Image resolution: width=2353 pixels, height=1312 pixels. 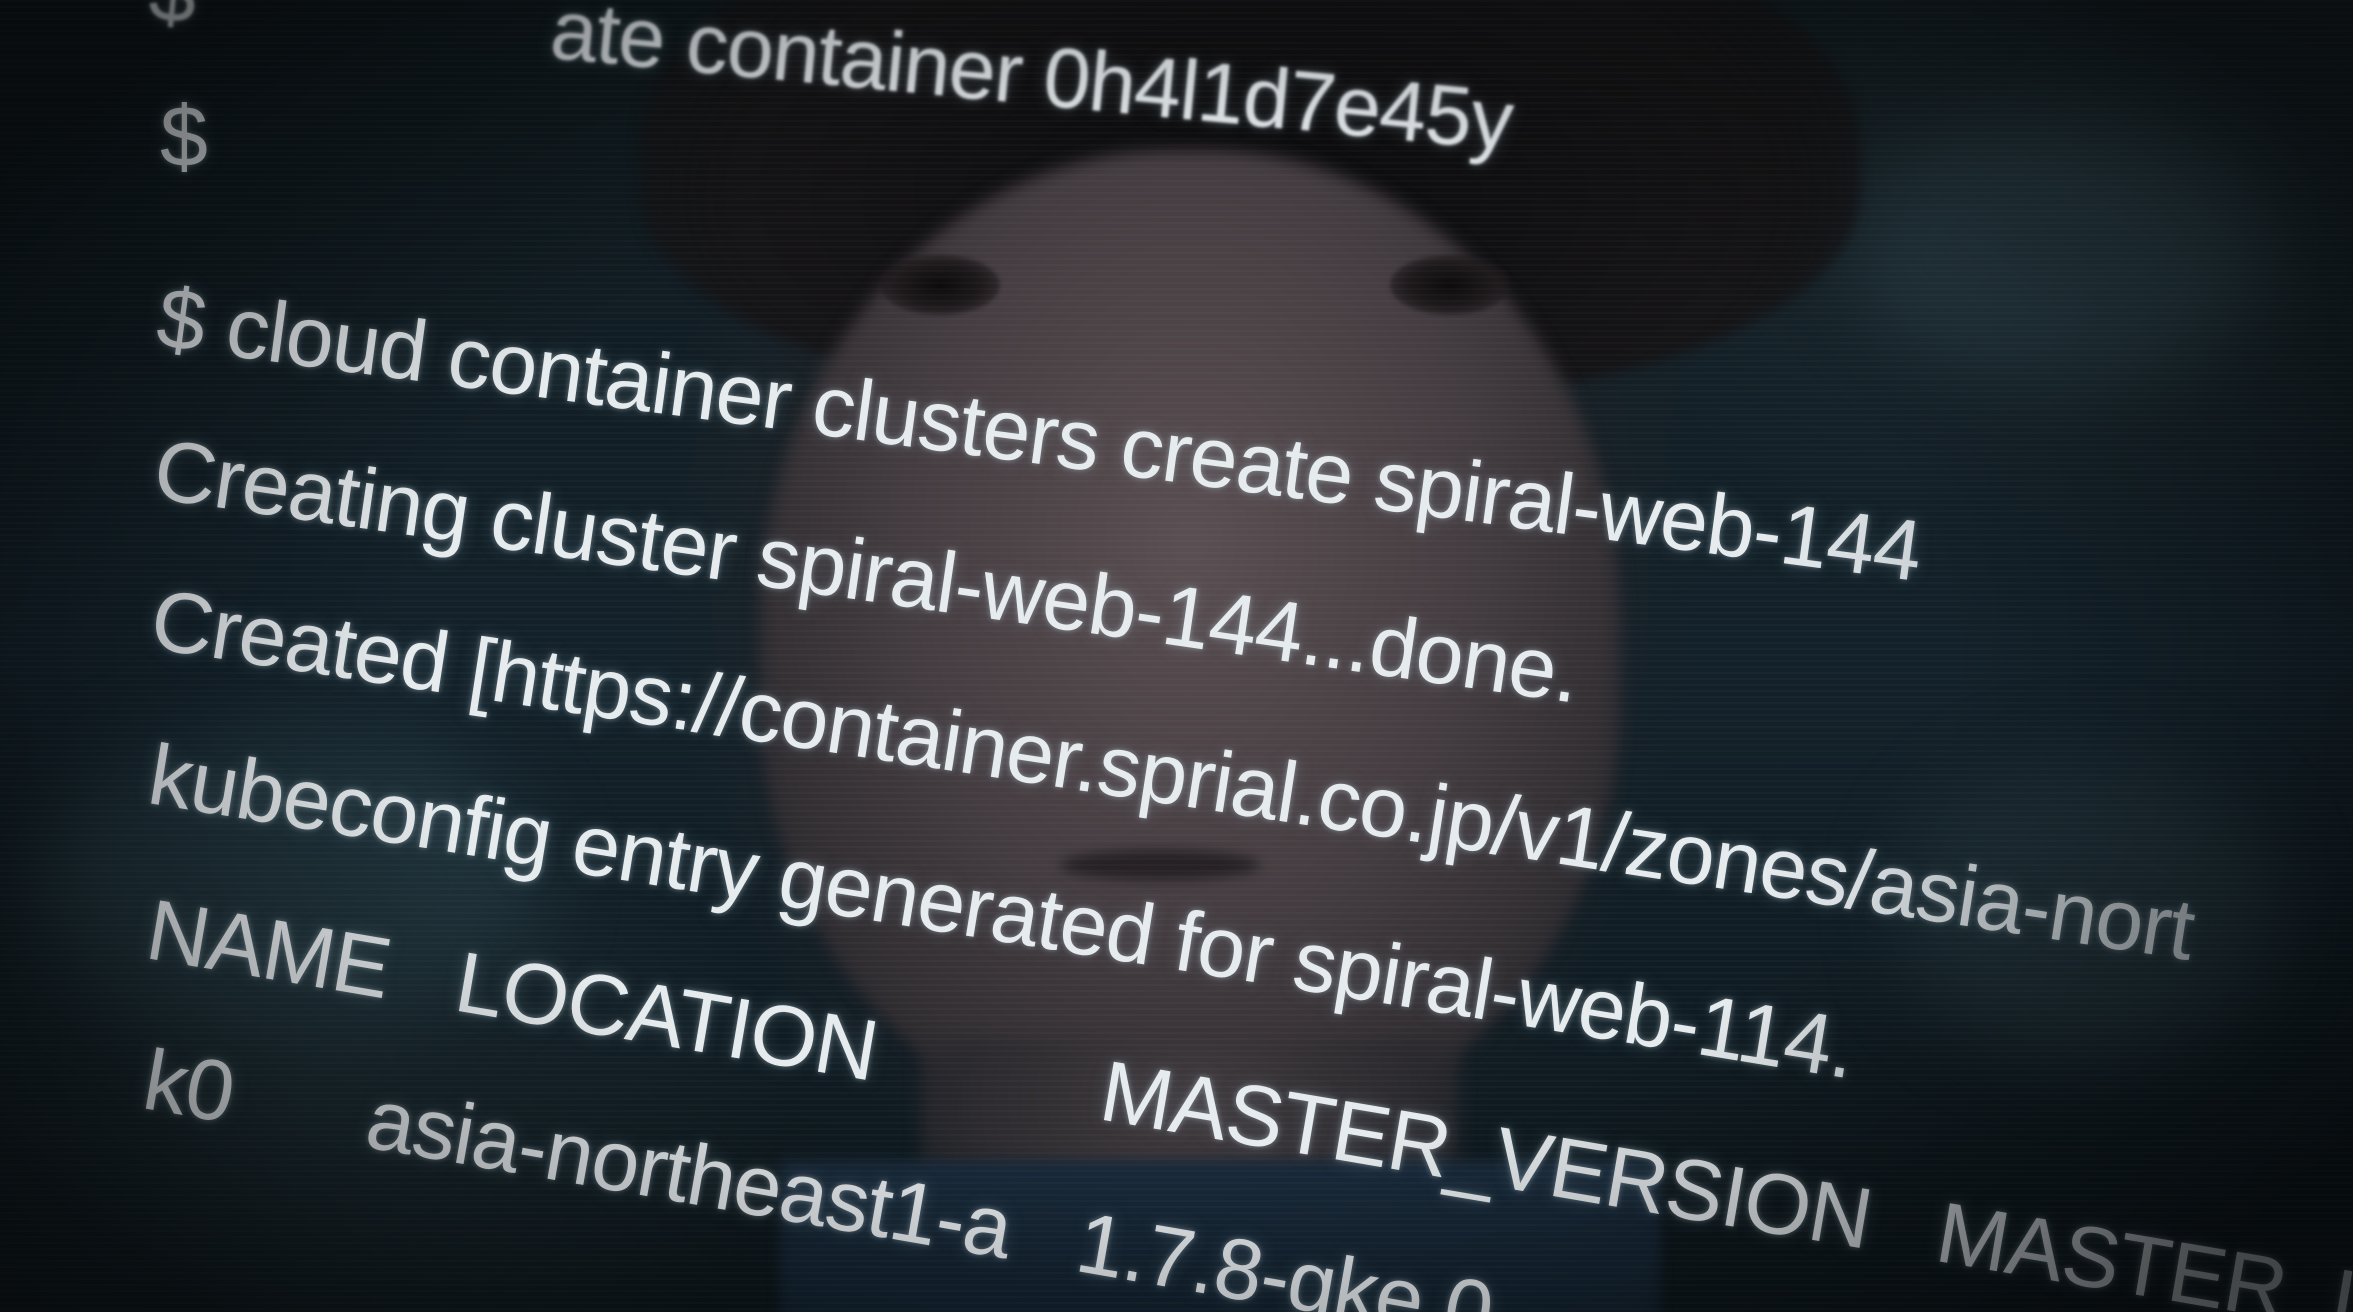 What do you see at coordinates (831, 84) in the screenshot?
I see `terminal-line: $ ate container 0h4l1d7e45y` at bounding box center [831, 84].